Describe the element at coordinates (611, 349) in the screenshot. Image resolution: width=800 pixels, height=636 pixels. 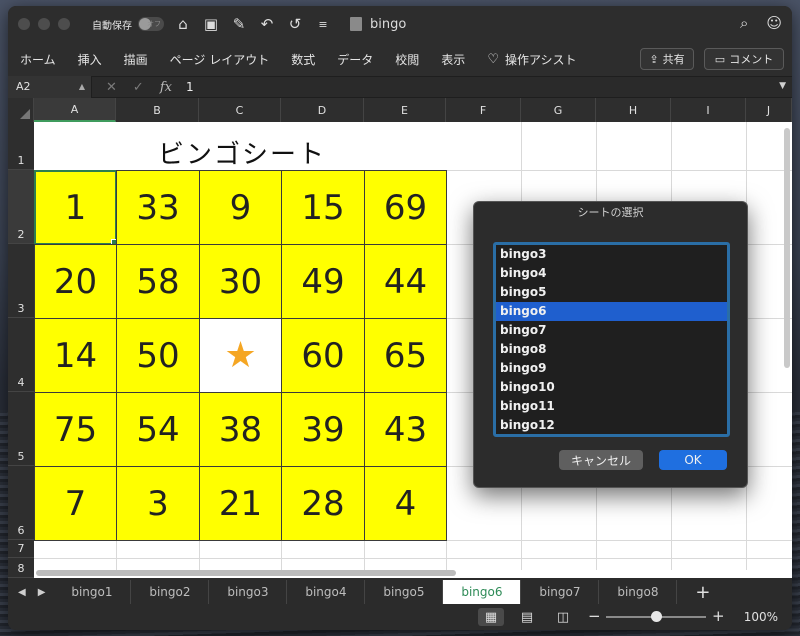
I see `sheet-list-item: bingo8` at that location.